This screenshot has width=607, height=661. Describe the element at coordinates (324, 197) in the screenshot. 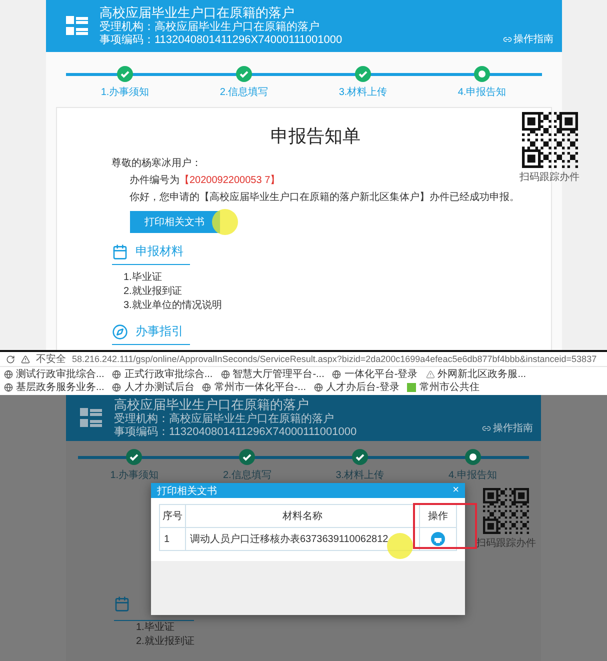

I see `success-message: 你好，您申请的【高校应届毕业生户口在原籍的落户新北区集体户】办件已经成功申报。` at that location.